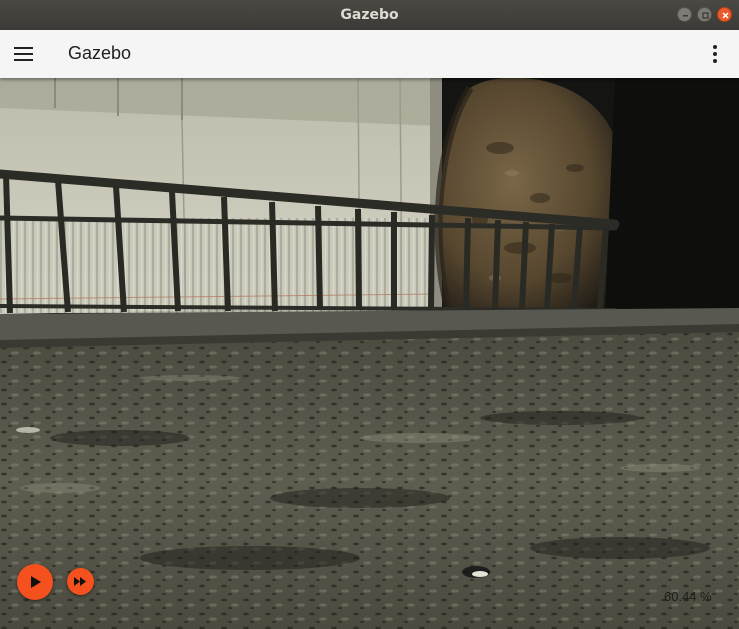  I want to click on more-vert-icon, so click(715, 54).